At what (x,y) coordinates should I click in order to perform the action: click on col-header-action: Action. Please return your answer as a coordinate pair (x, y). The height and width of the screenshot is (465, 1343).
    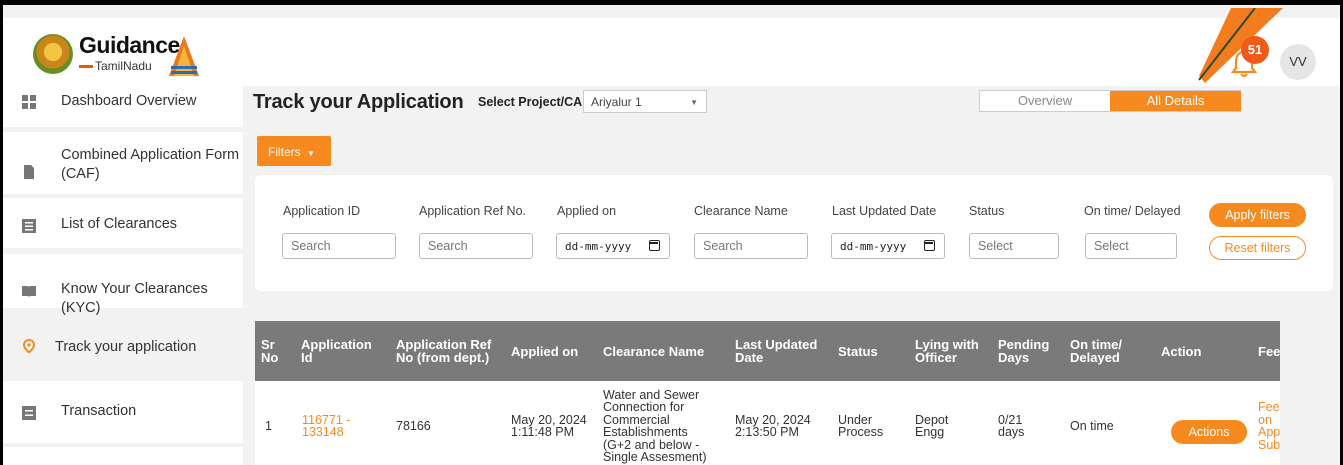
    Looking at the image, I should click on (1181, 351).